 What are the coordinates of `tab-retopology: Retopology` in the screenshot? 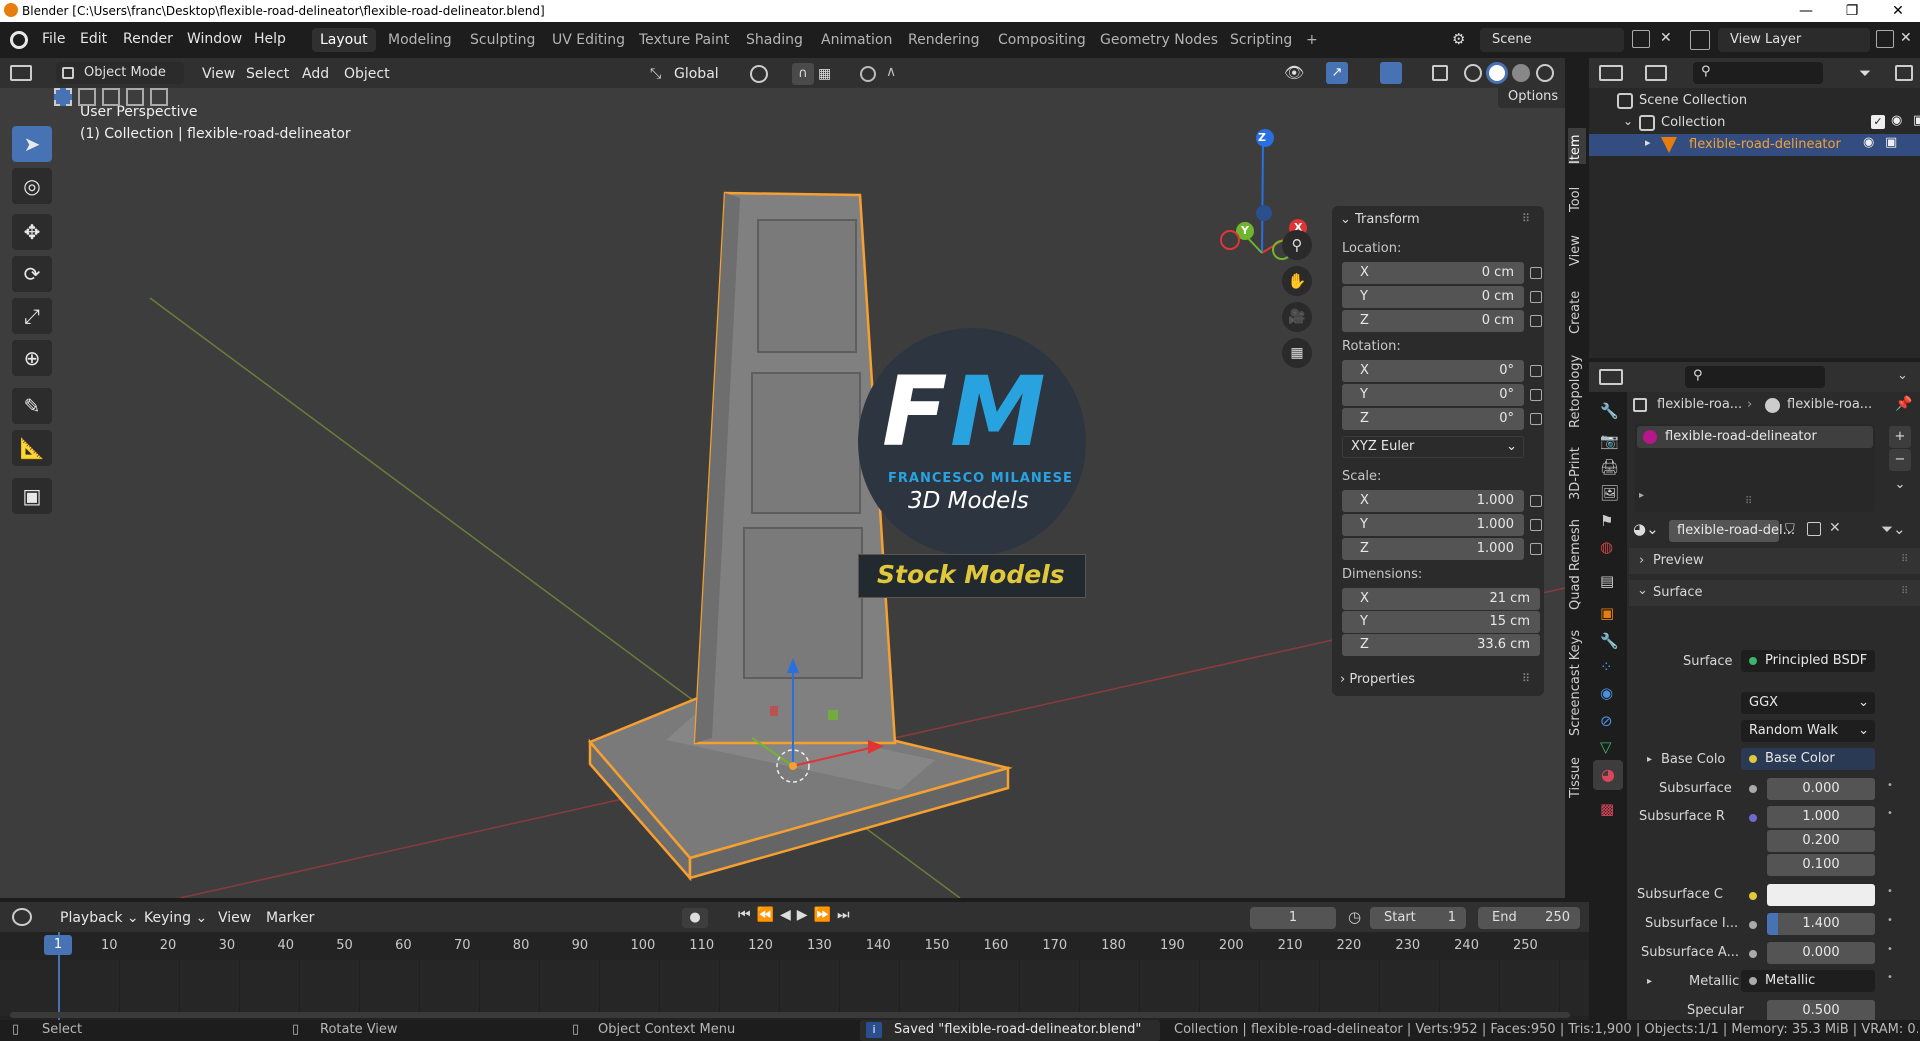 It's located at (1577, 388).